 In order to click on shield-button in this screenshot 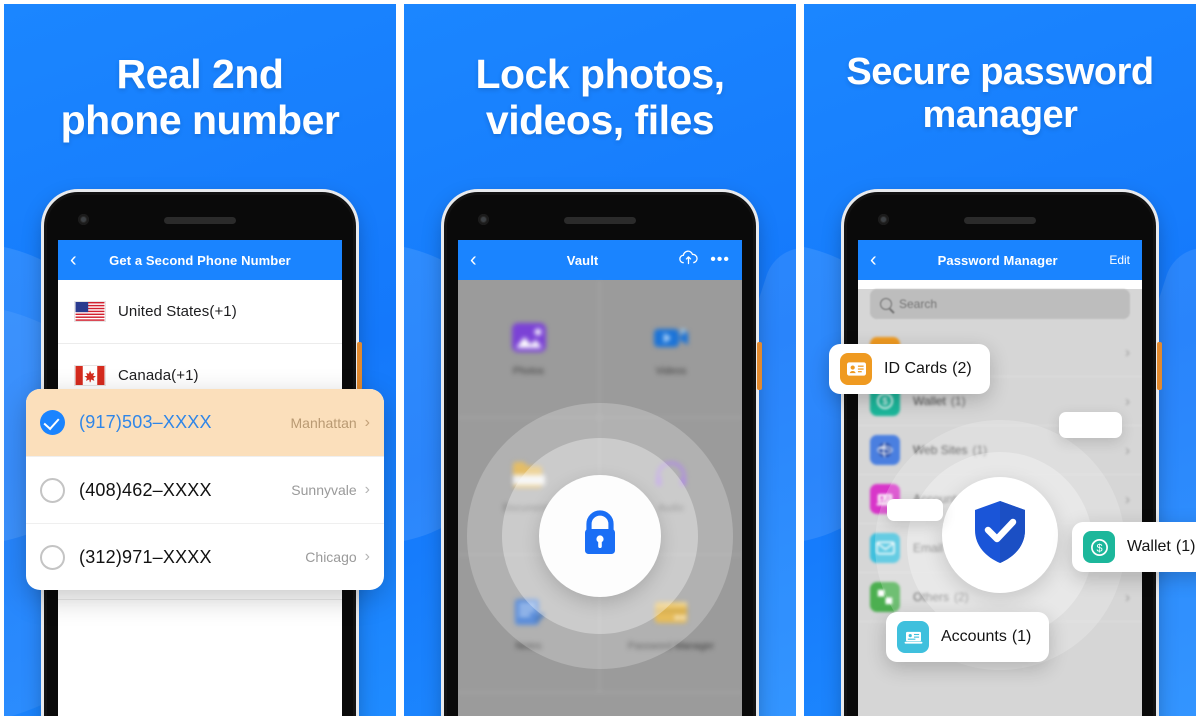, I will do `click(1000, 534)`.